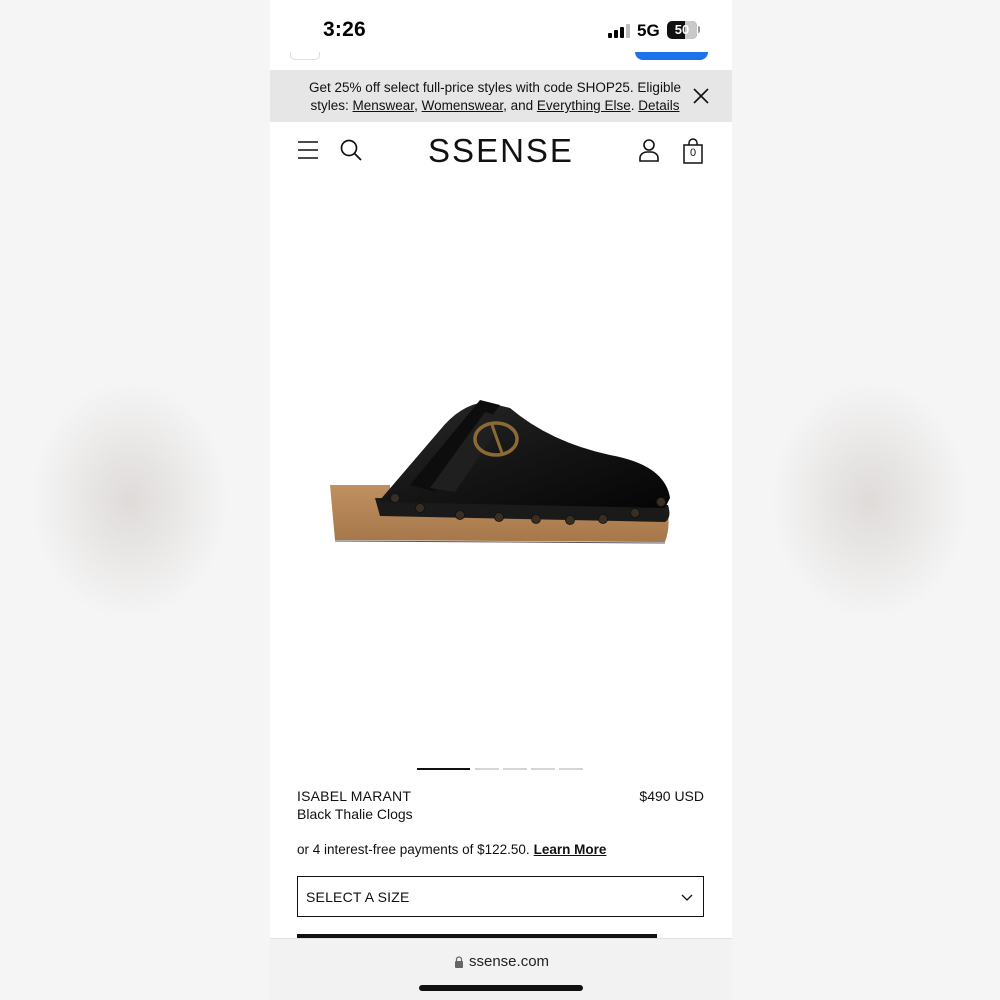  What do you see at coordinates (648, 30) in the screenshot?
I see `network-label: 5G` at bounding box center [648, 30].